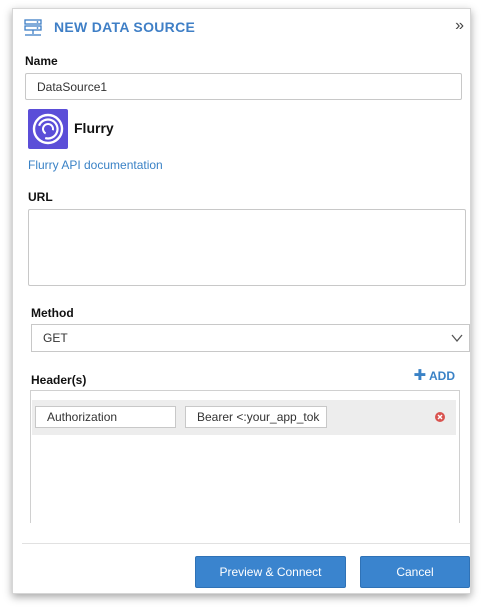 This screenshot has width=491, height=614. I want to click on add-header-label: ADD, so click(442, 376).